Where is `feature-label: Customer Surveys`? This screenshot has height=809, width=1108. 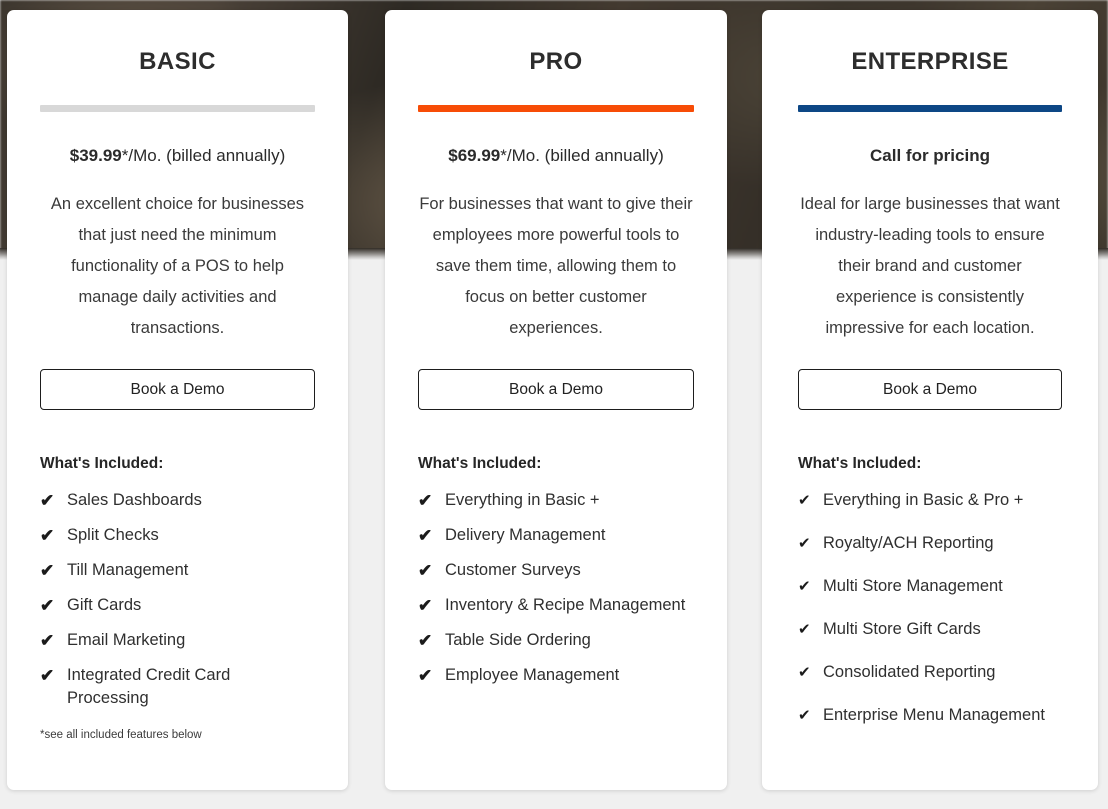 feature-label: Customer Surveys is located at coordinates (513, 569).